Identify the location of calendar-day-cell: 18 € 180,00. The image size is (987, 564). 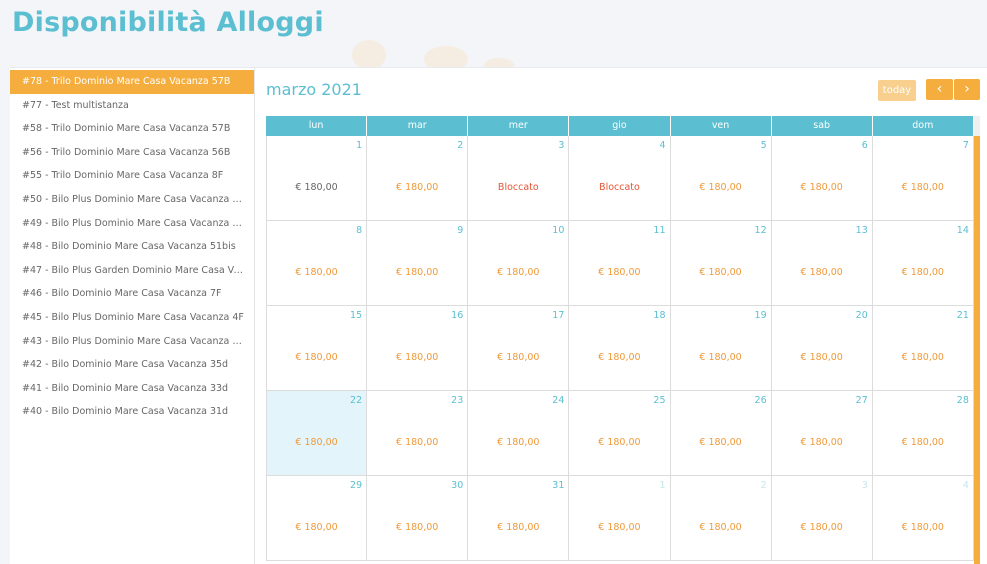
(620, 348).